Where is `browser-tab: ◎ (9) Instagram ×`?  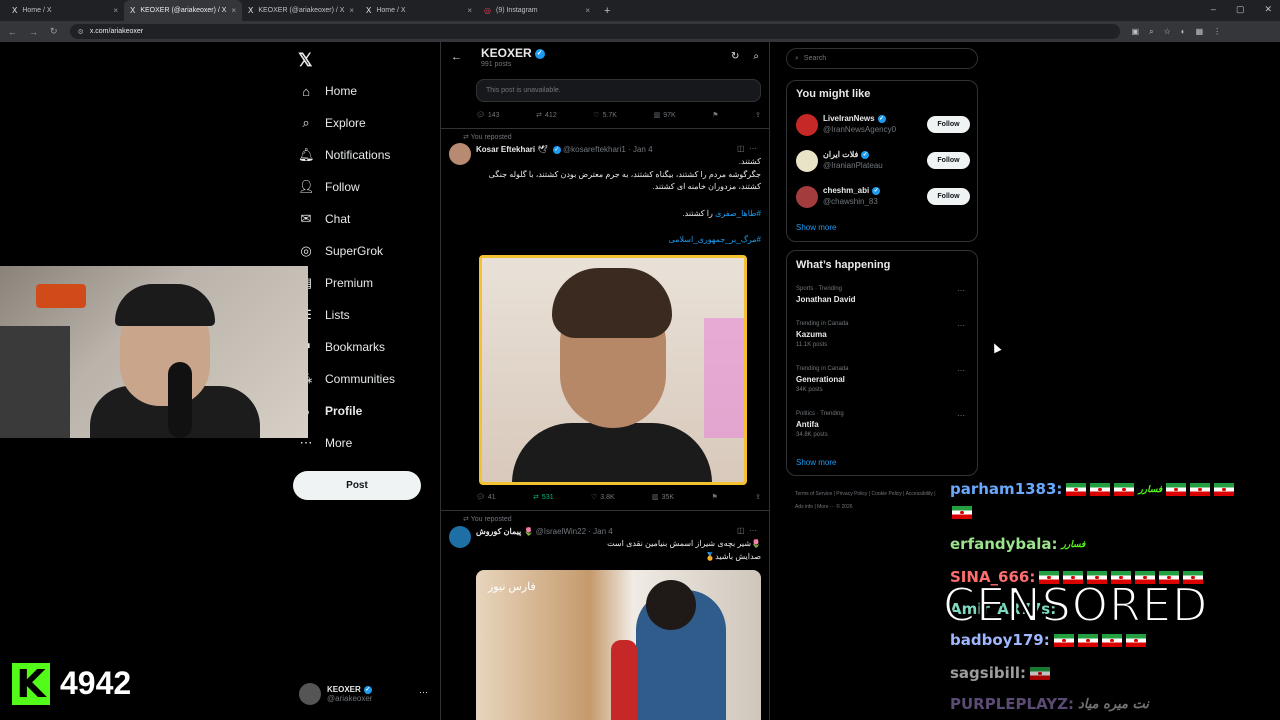 browser-tab: ◎ (9) Instagram × is located at coordinates (537, 10).